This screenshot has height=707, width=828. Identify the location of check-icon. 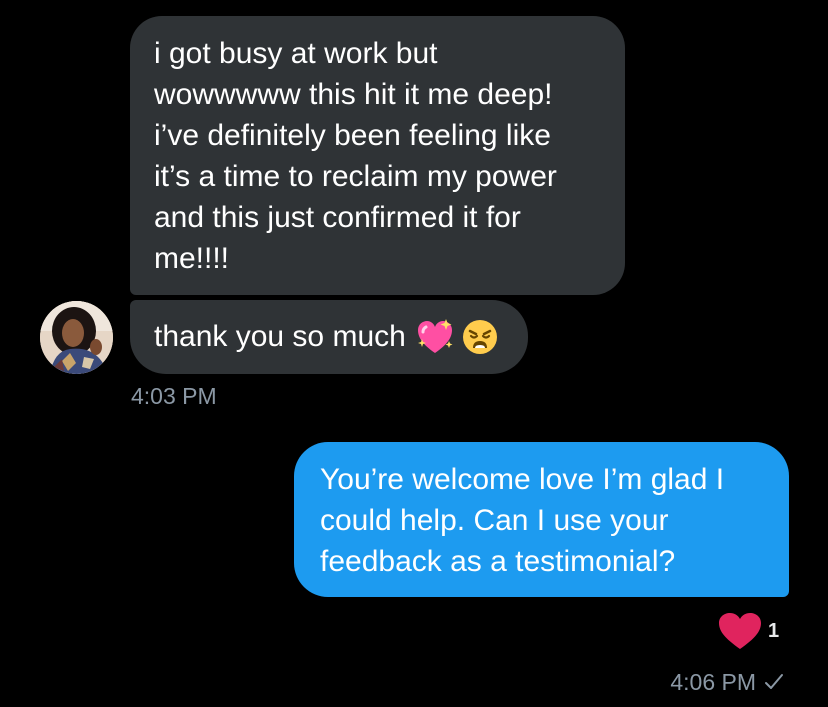
(774, 681).